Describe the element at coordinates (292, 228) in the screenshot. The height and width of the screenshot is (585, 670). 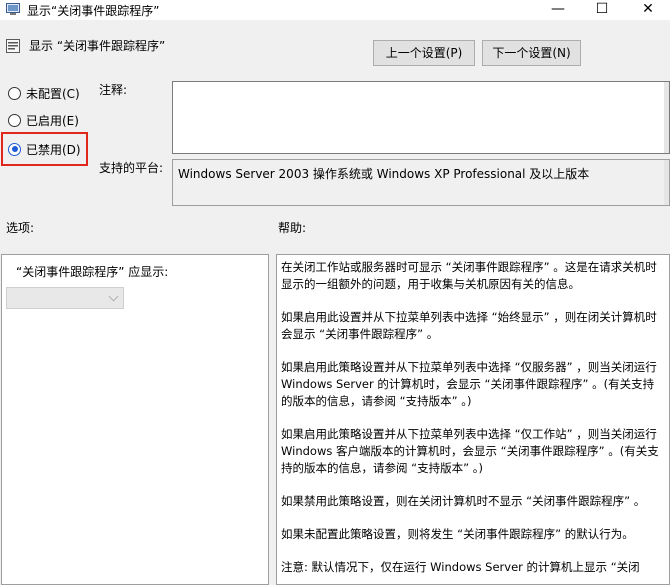
I see `help-heading: 帮助:` at that location.